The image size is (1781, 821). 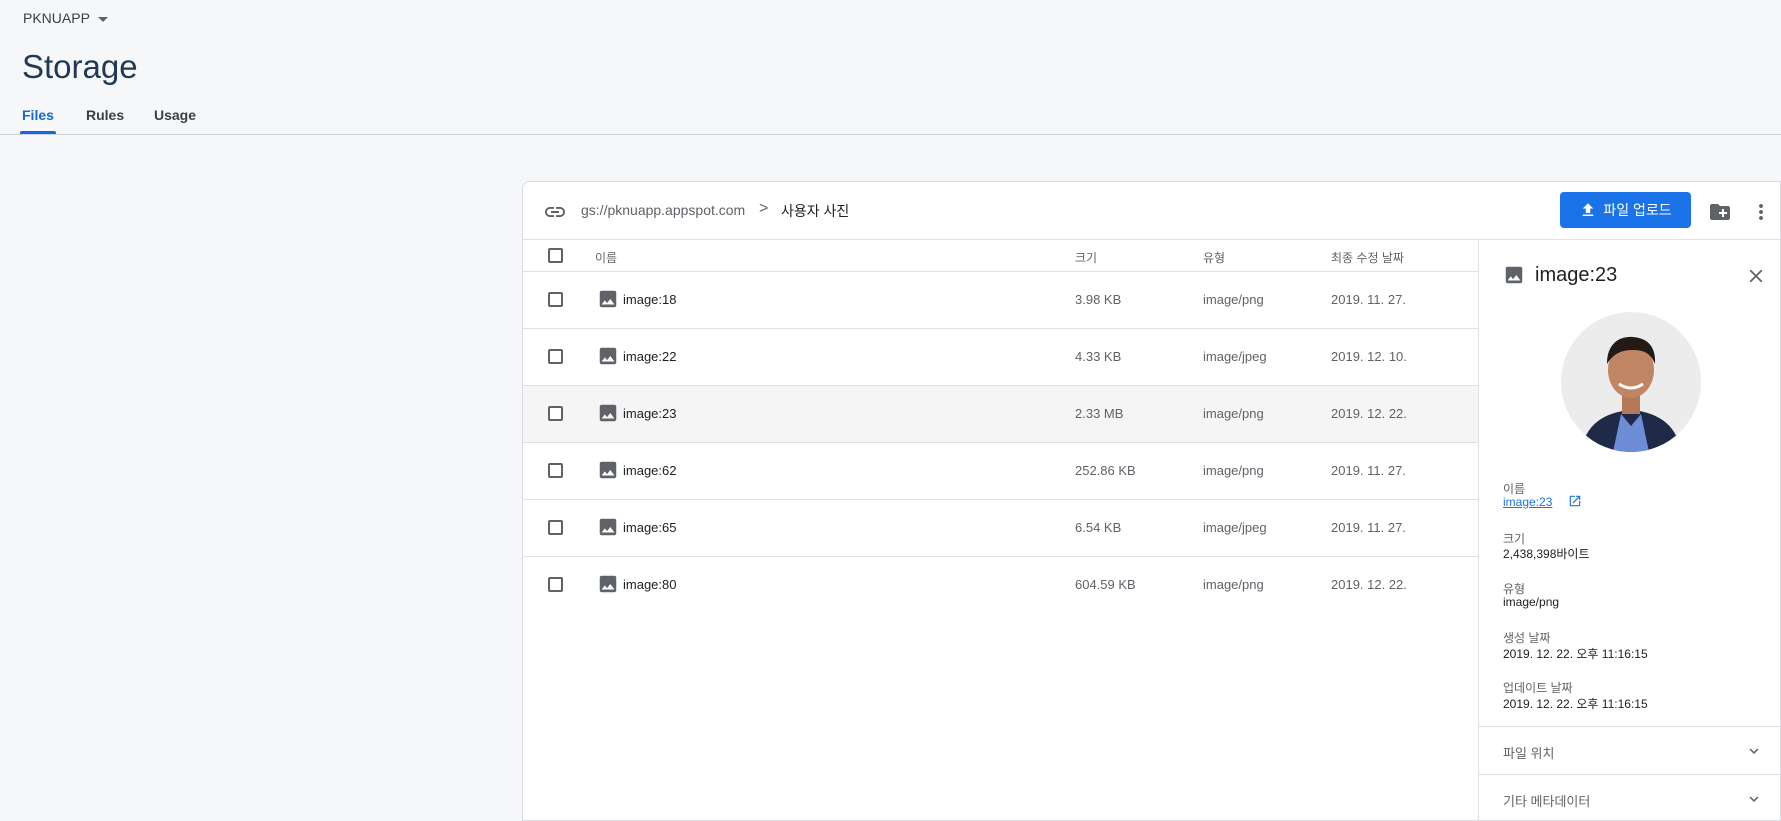 What do you see at coordinates (1000, 414) in the screenshot?
I see `table-row-selected: image:23 2.33 MB image/png 2019. 12. 22.` at bounding box center [1000, 414].